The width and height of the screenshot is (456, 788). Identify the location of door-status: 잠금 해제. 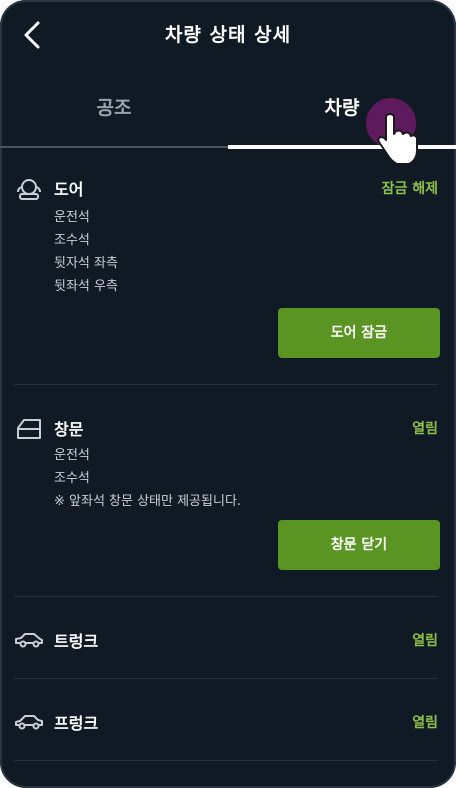
(409, 189).